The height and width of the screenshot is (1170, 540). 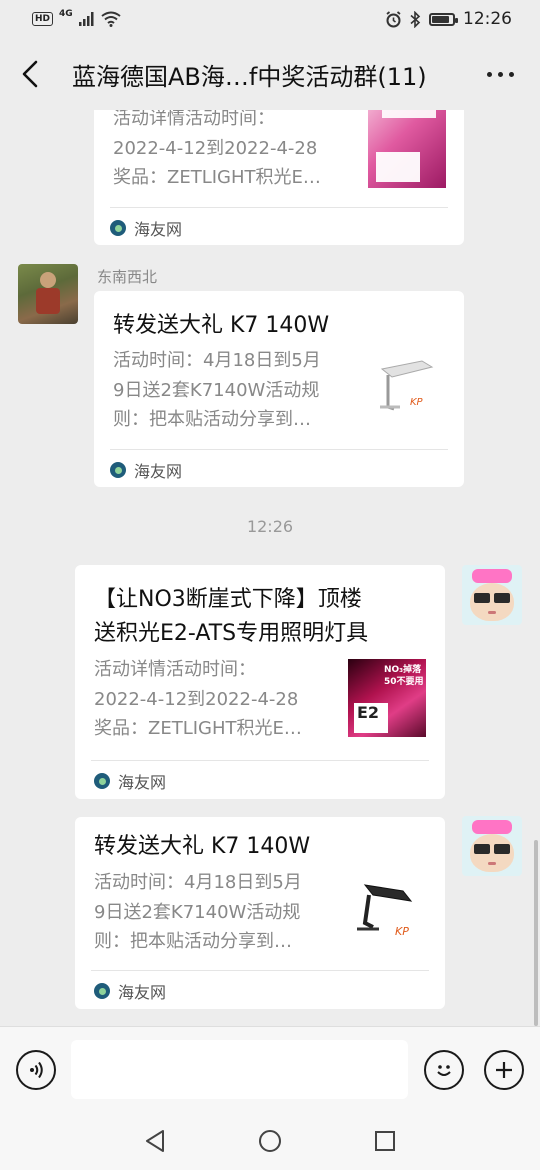 What do you see at coordinates (43, 19) in the screenshot?
I see `hd-voice-icon: HD` at bounding box center [43, 19].